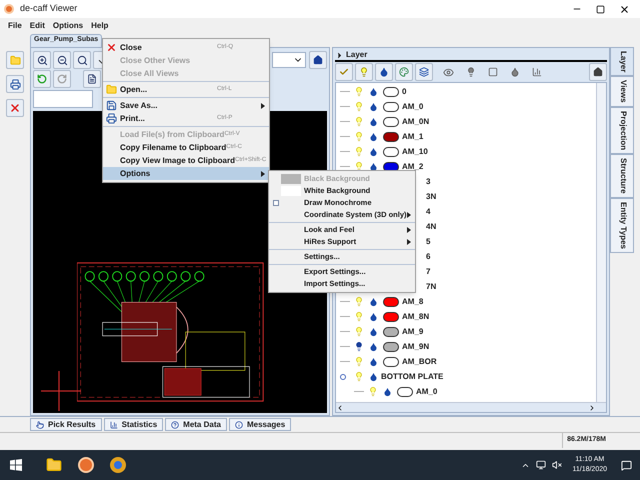  What do you see at coordinates (622, 130) in the screenshot?
I see `side-tab: Projection` at bounding box center [622, 130].